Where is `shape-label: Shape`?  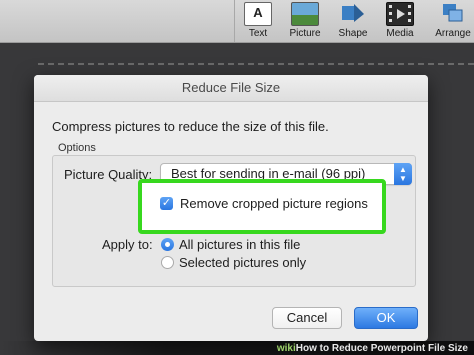 shape-label: Shape is located at coordinates (353, 33).